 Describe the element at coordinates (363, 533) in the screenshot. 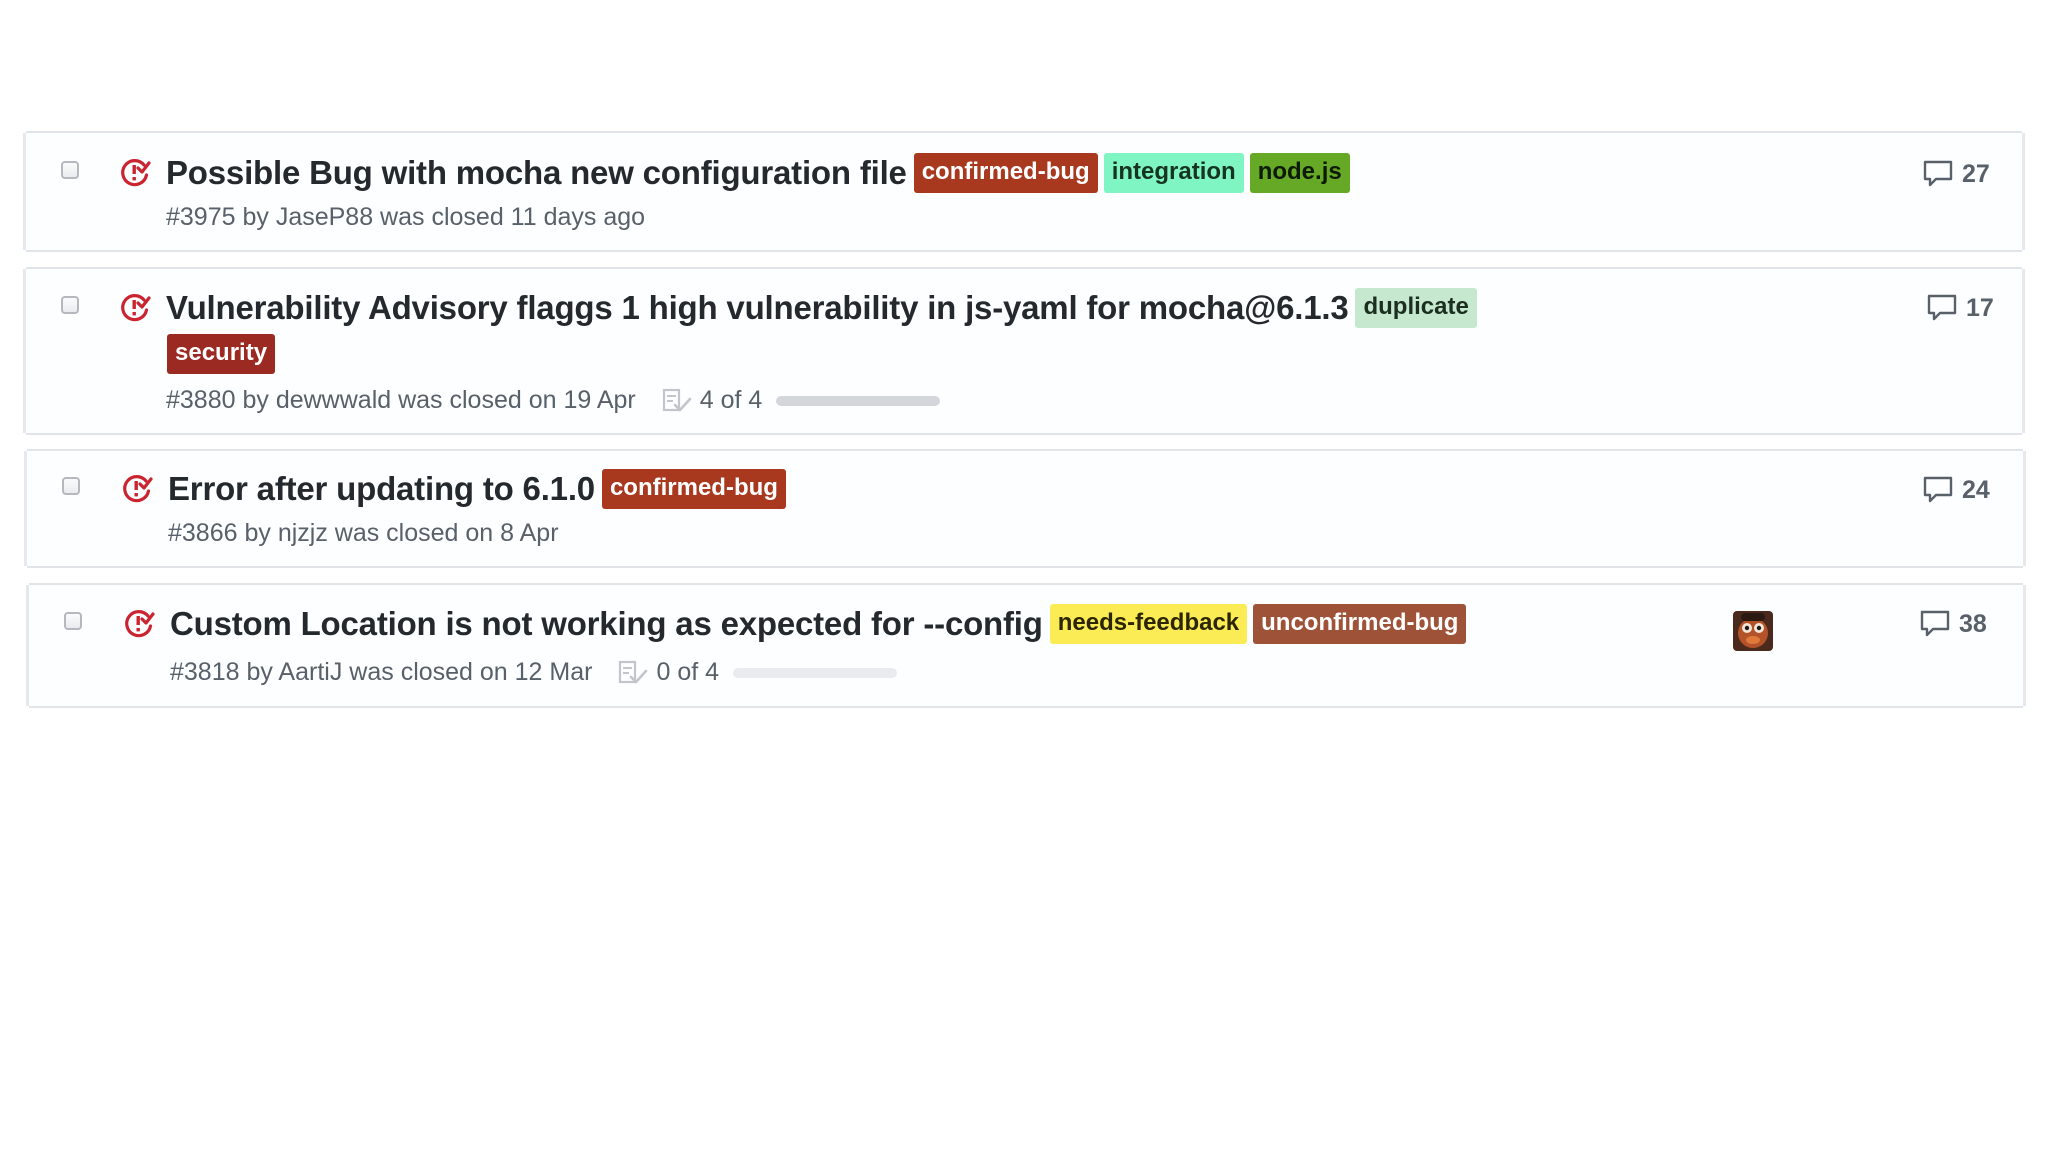

I see `issue-meta: #3866 by njzjz was closed on 8 Apr` at that location.